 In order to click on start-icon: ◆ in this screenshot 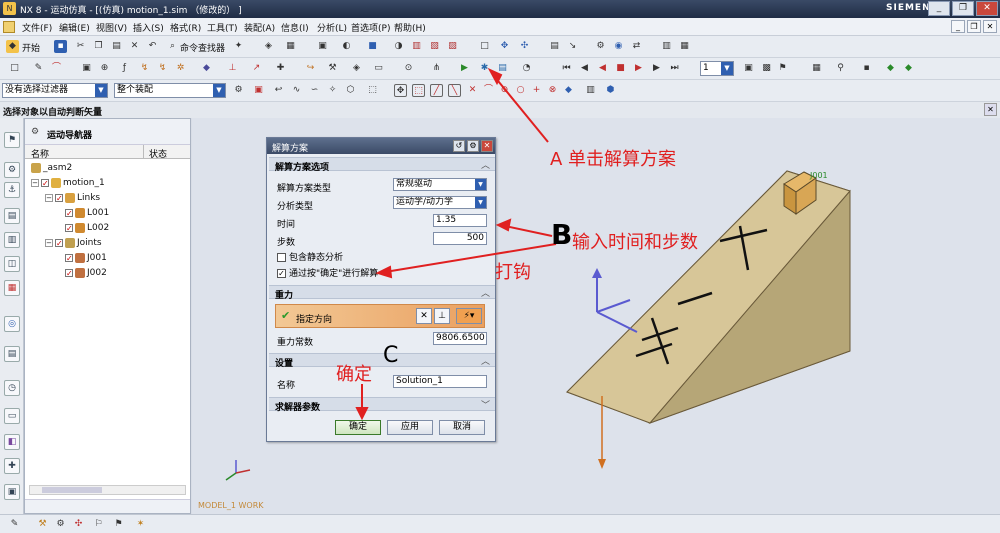, I will do `click(12, 46)`.